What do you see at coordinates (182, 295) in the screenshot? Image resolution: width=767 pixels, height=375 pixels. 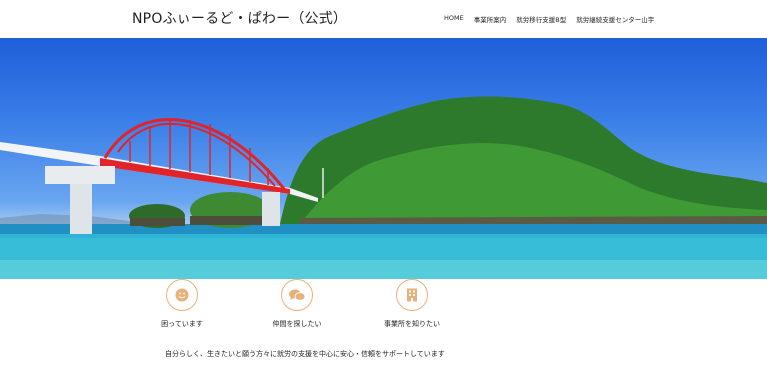 I see `smile-icon` at bounding box center [182, 295].